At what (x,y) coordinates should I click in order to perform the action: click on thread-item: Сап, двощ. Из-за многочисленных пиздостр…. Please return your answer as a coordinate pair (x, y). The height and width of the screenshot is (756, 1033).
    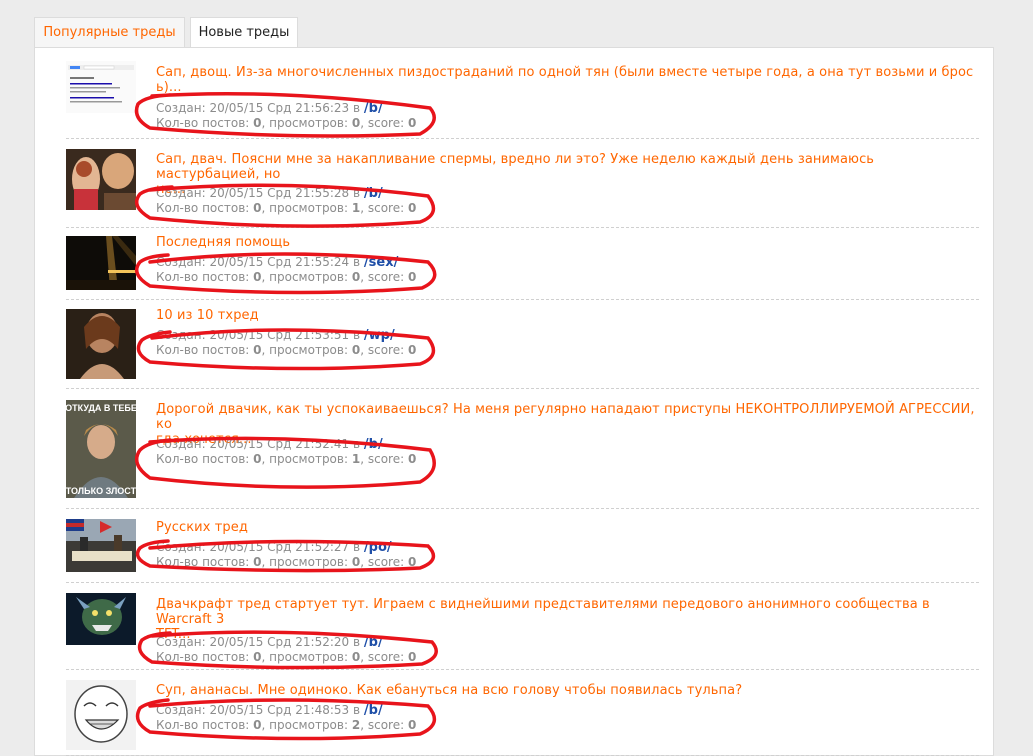
    Looking at the image, I should click on (522, 98).